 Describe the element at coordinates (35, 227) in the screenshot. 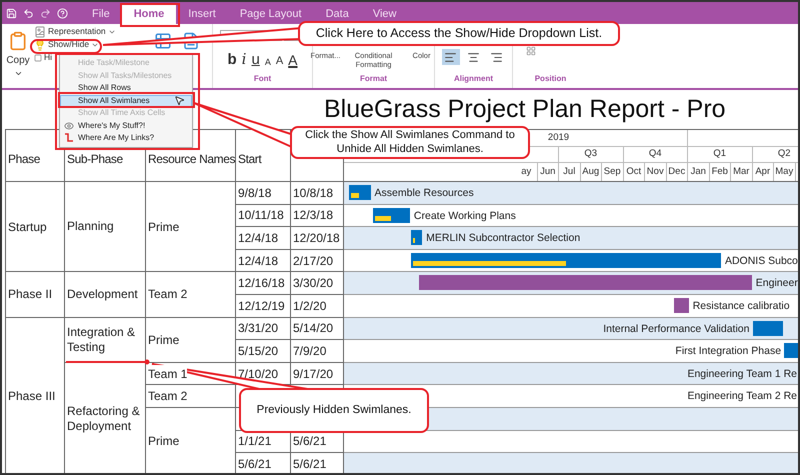

I see `phase-cell: Startup` at that location.